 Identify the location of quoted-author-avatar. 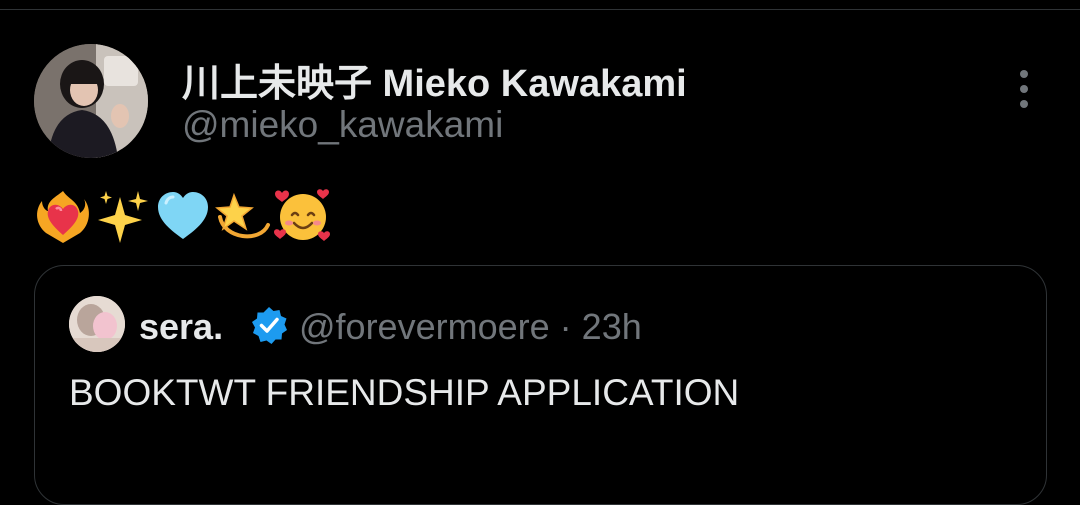
(97, 324).